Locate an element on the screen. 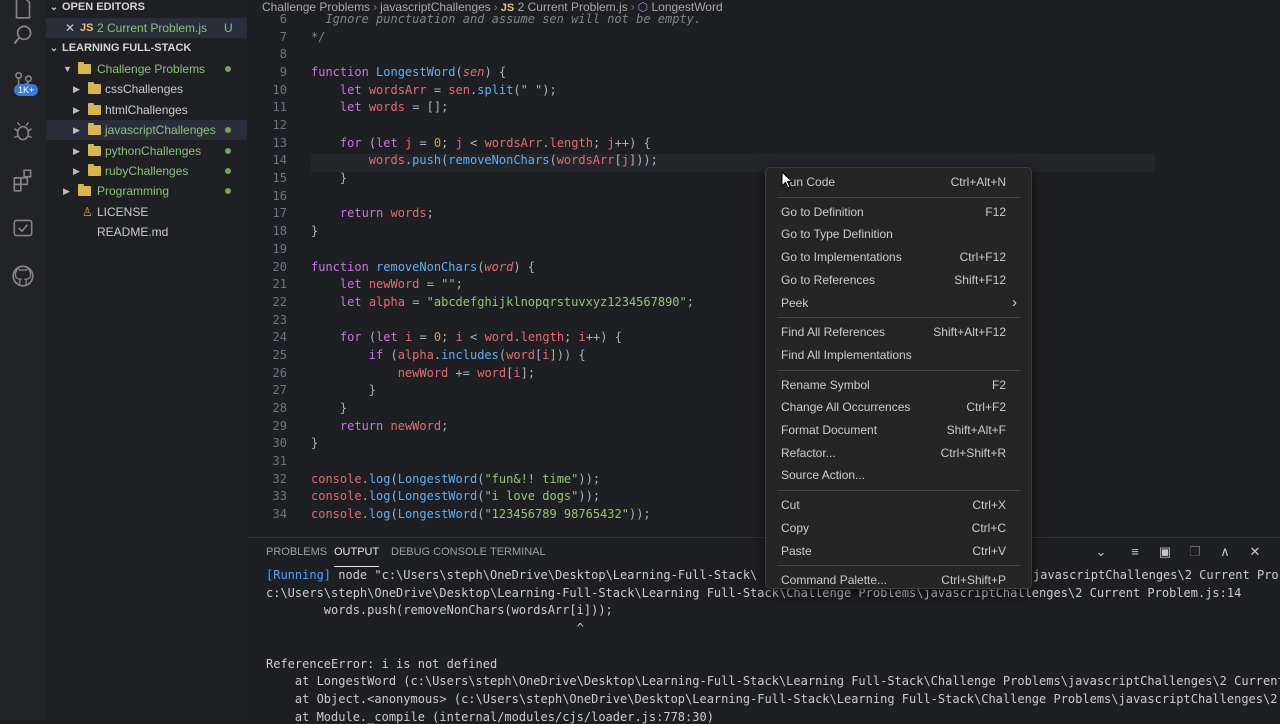 Image resolution: width=1280 pixels, height=724 pixels. extensions-icon is located at coordinates (23, 180).